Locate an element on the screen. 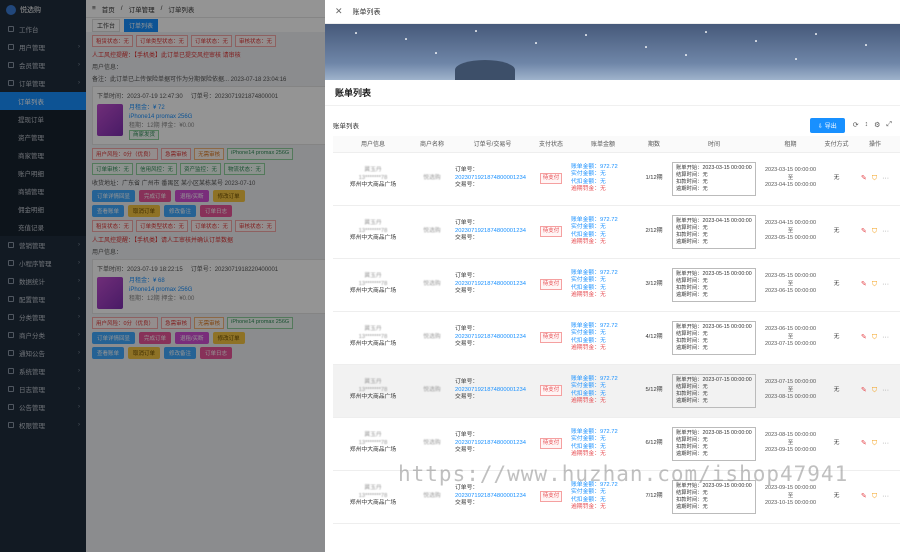 This screenshot has width=900, height=552. order-number: 订单号：2023071921874800001234 is located at coordinates (490, 333).